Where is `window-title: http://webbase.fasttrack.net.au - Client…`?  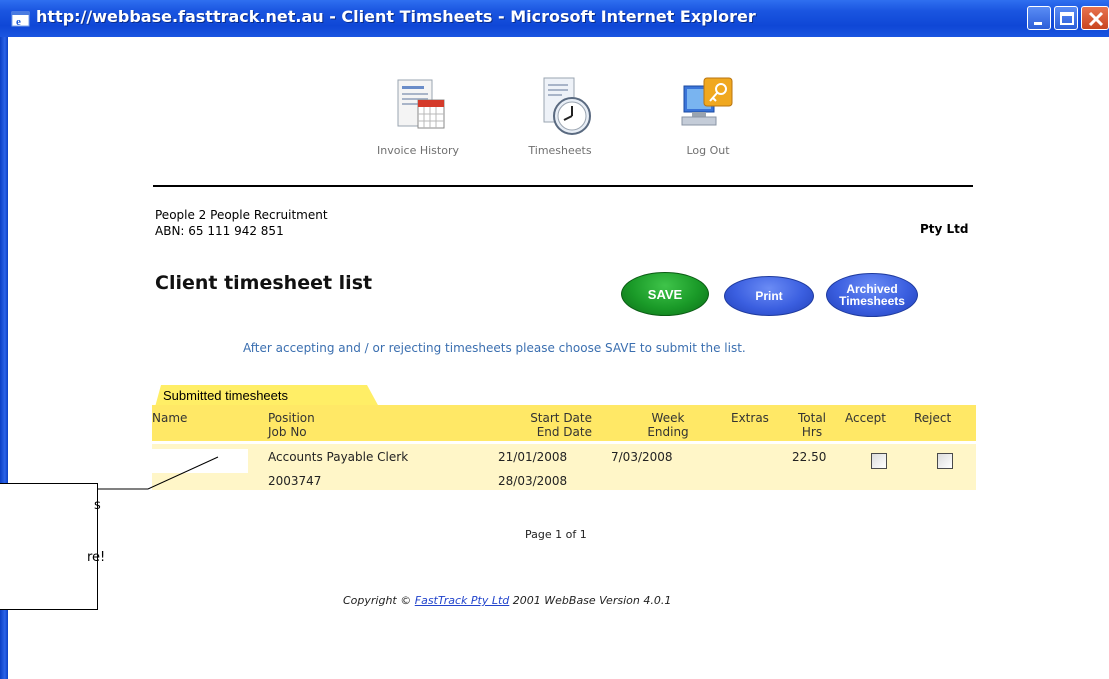
window-title: http://webbase.fasttrack.net.au - Client… is located at coordinates (396, 16).